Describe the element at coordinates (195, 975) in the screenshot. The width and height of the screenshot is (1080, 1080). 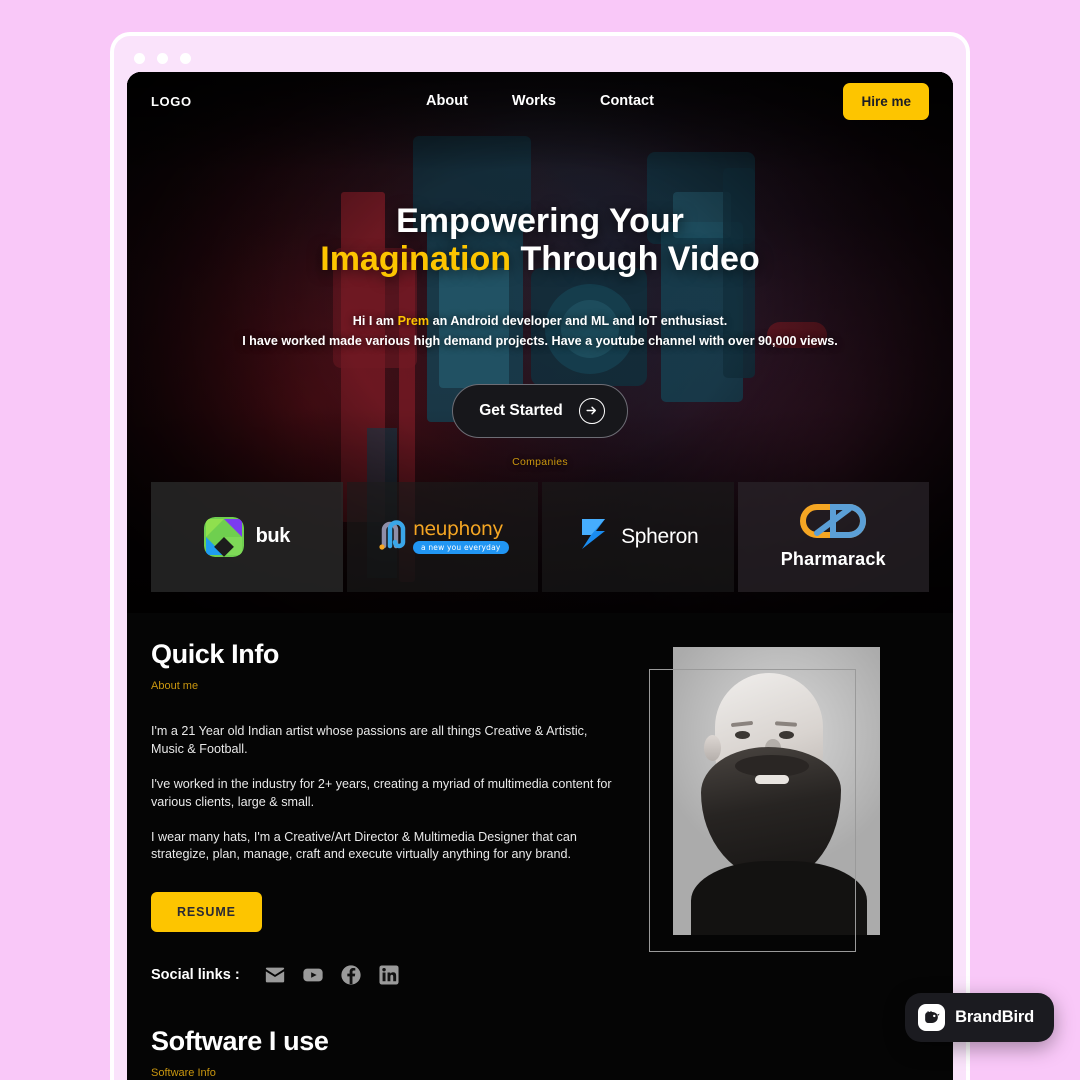
I see `social-links-label: Social links :` at that location.